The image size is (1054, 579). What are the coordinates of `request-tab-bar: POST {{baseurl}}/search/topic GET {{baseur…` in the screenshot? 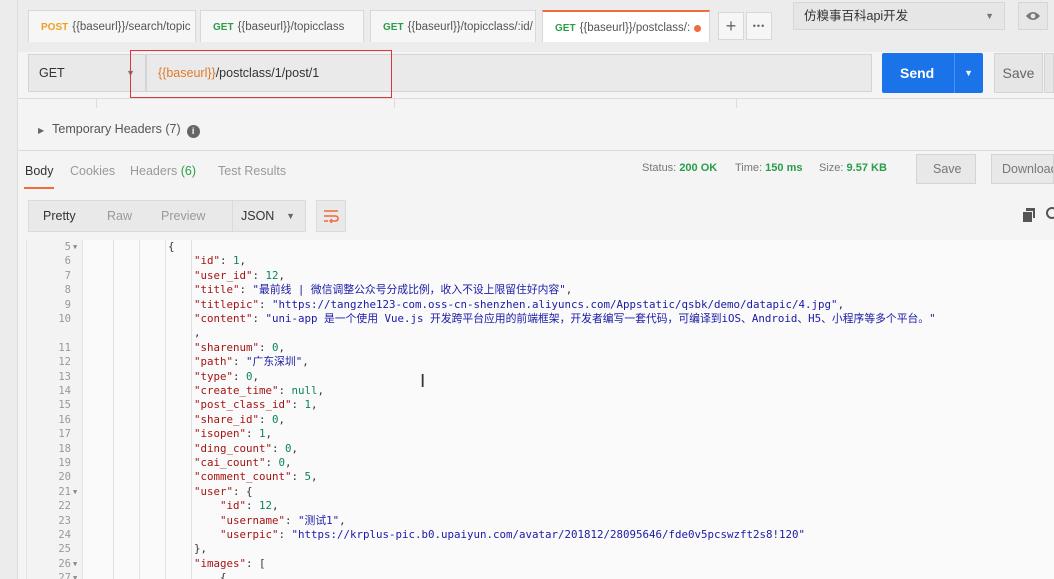 It's located at (536, 26).